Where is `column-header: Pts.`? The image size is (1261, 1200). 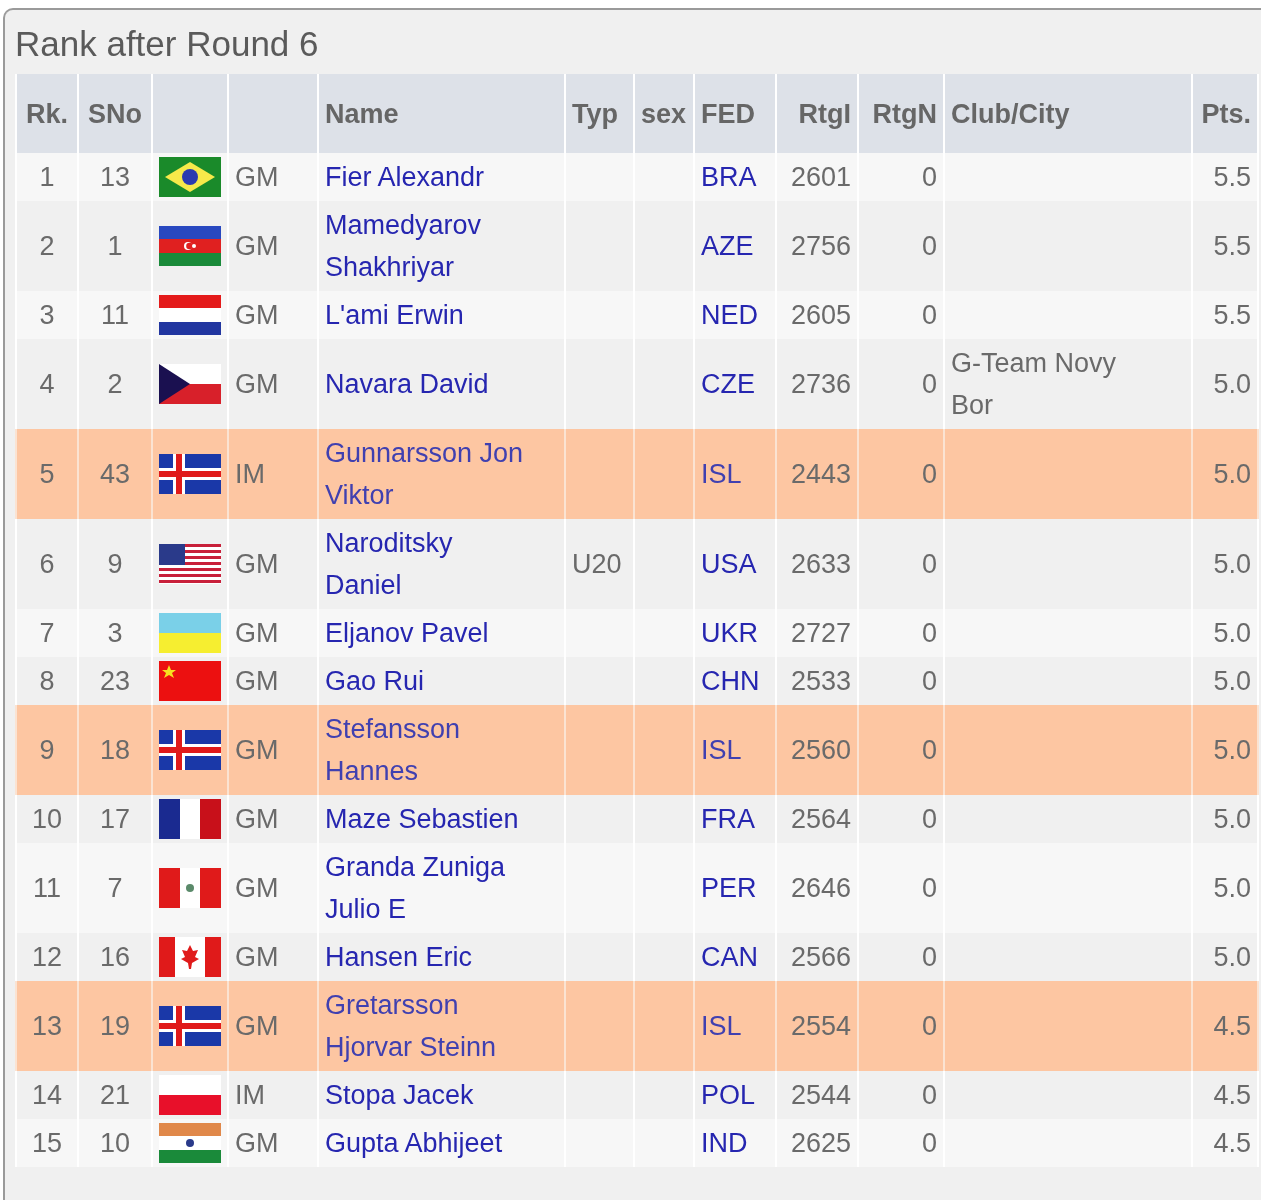 column-header: Pts. is located at coordinates (1225, 113).